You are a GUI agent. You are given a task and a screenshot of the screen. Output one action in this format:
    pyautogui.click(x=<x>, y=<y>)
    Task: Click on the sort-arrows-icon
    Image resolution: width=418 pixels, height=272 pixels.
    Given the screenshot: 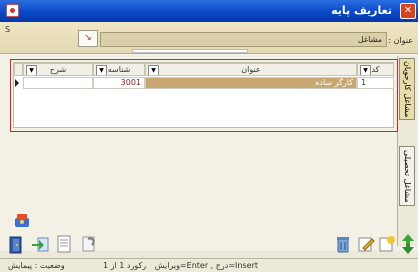 What is the action you would take?
    pyautogui.click(x=408, y=244)
    